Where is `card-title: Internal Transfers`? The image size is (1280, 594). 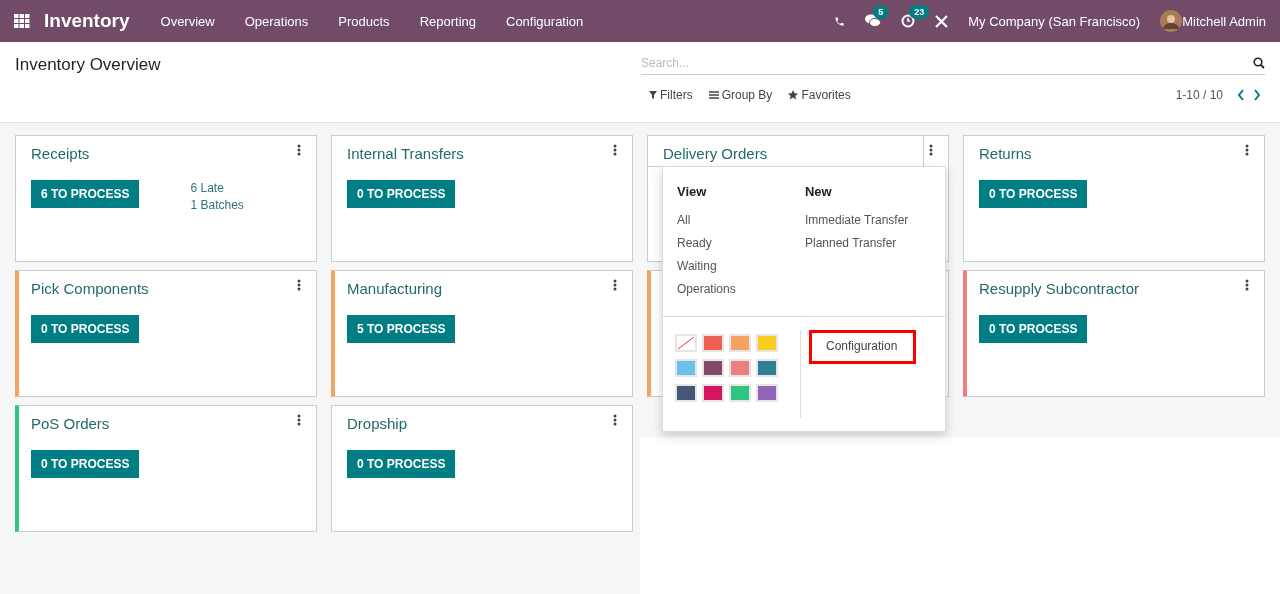 card-title: Internal Transfers is located at coordinates (470, 151).